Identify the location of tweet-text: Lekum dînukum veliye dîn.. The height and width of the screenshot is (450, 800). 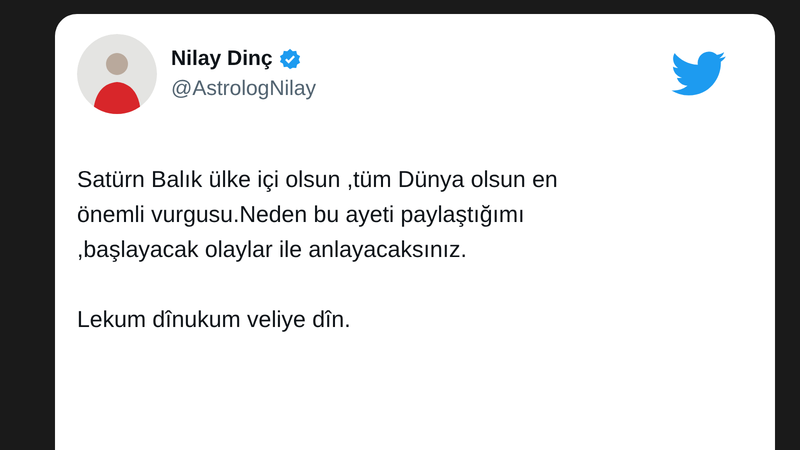
(214, 319).